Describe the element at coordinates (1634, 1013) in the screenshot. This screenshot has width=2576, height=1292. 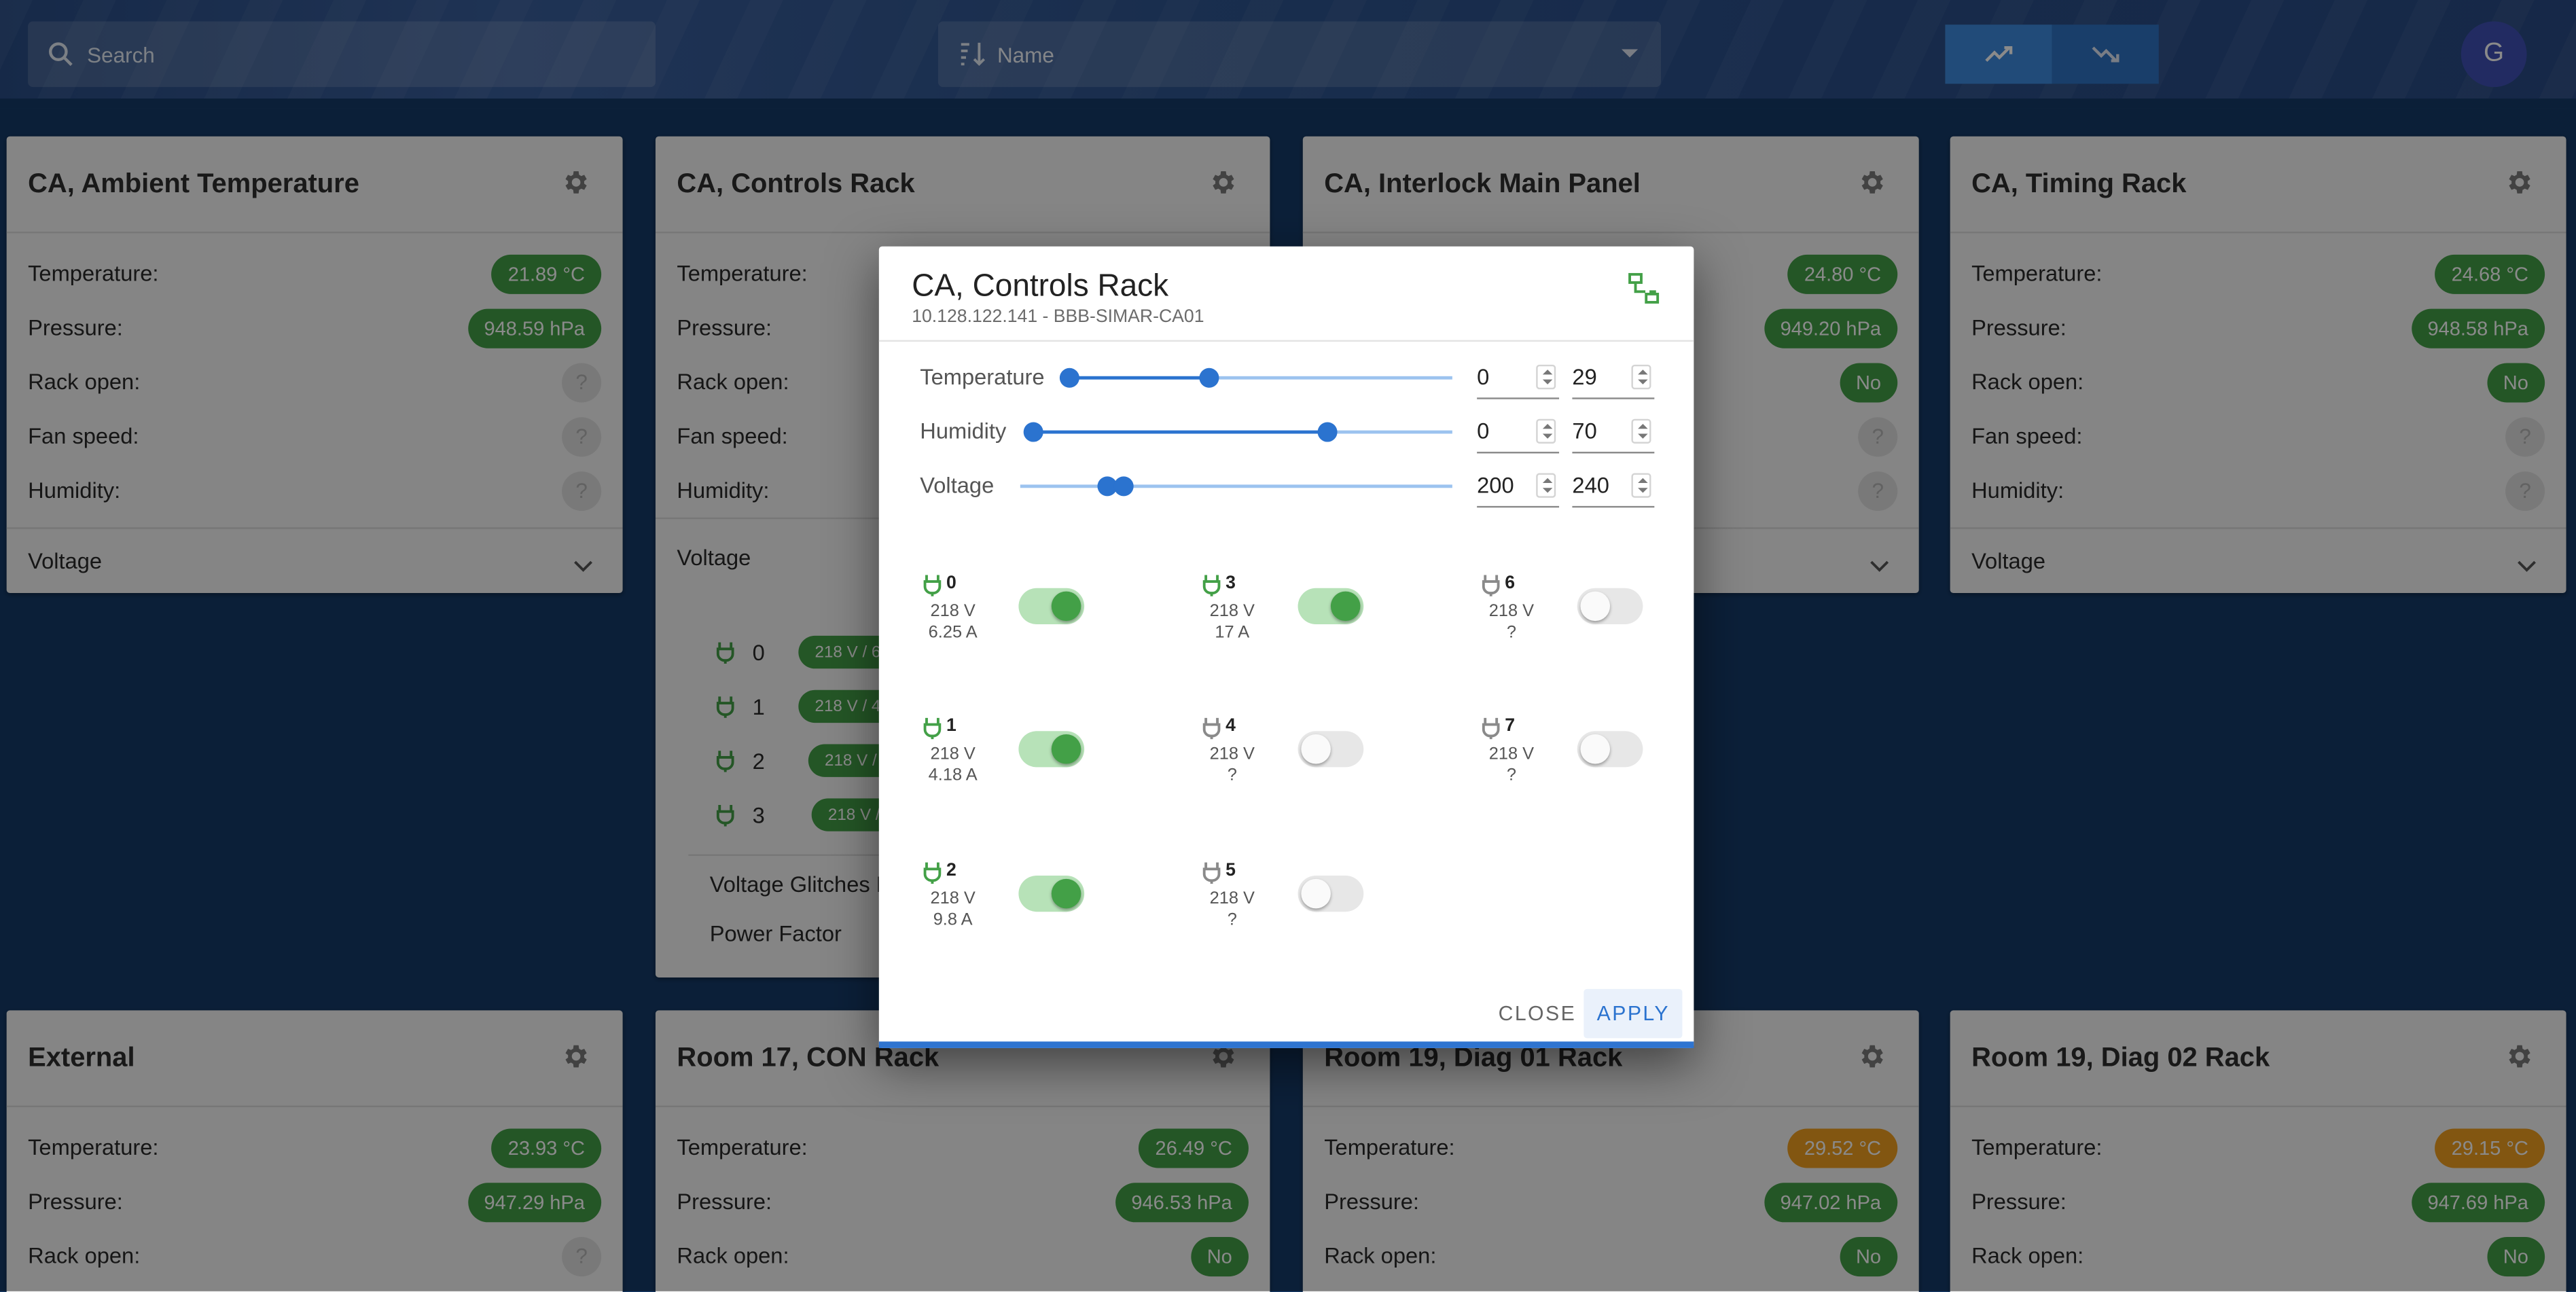
I see `apply-button: APPLY` at that location.